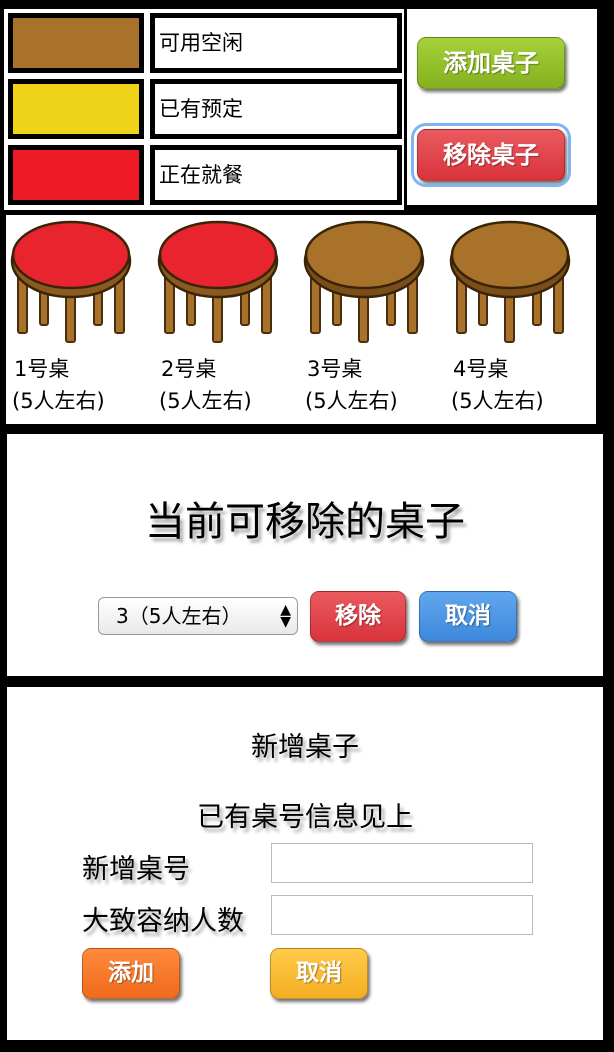 This screenshot has height=1052, width=614. I want to click on capacity-input, so click(402, 915).